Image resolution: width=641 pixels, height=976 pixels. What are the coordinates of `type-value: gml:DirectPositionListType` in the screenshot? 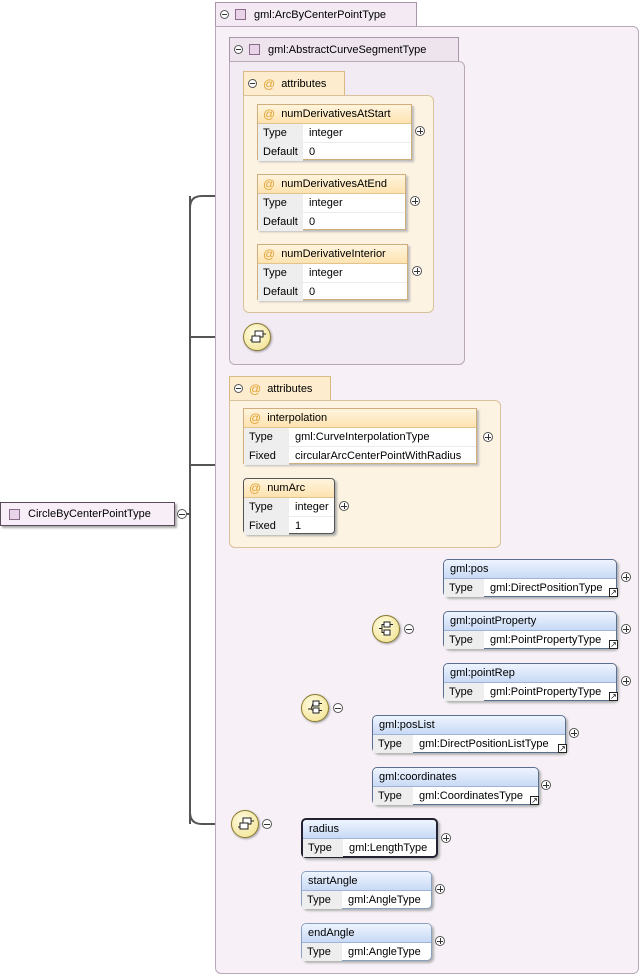 It's located at (484, 744).